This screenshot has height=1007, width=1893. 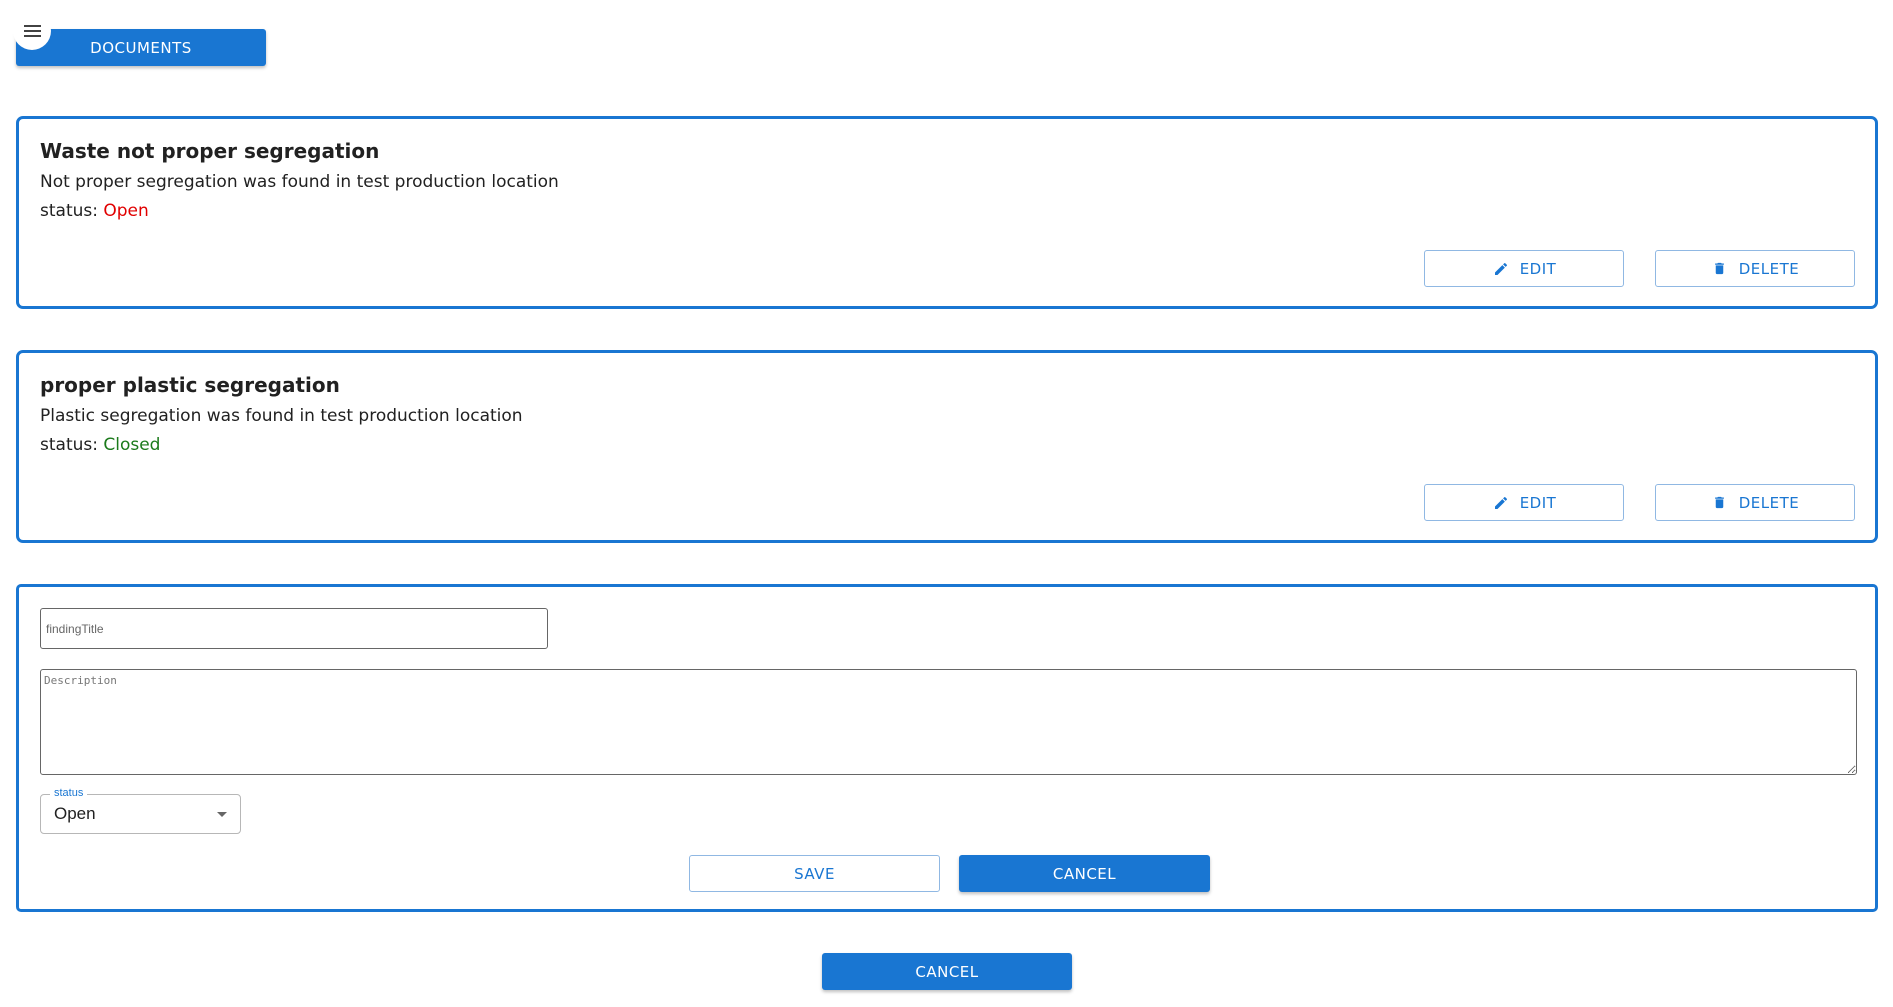 I want to click on documents-button: DOCUMENTS, so click(x=141, y=47).